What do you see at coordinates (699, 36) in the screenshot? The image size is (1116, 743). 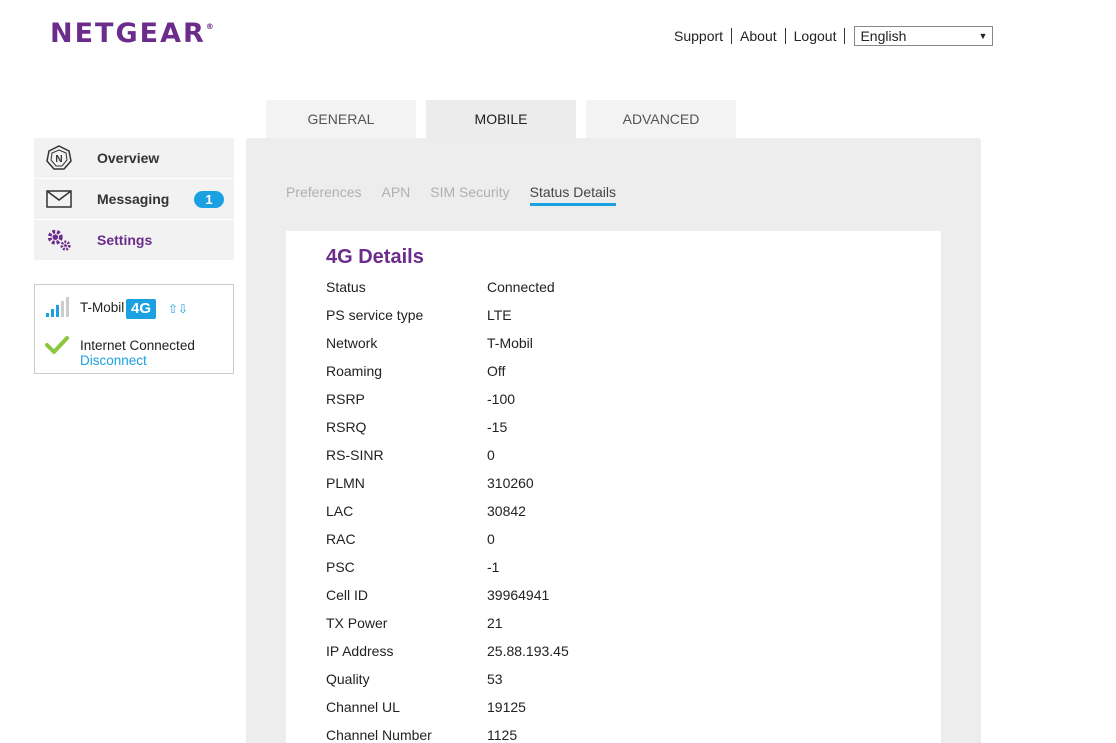 I see `support-link: Support` at bounding box center [699, 36].